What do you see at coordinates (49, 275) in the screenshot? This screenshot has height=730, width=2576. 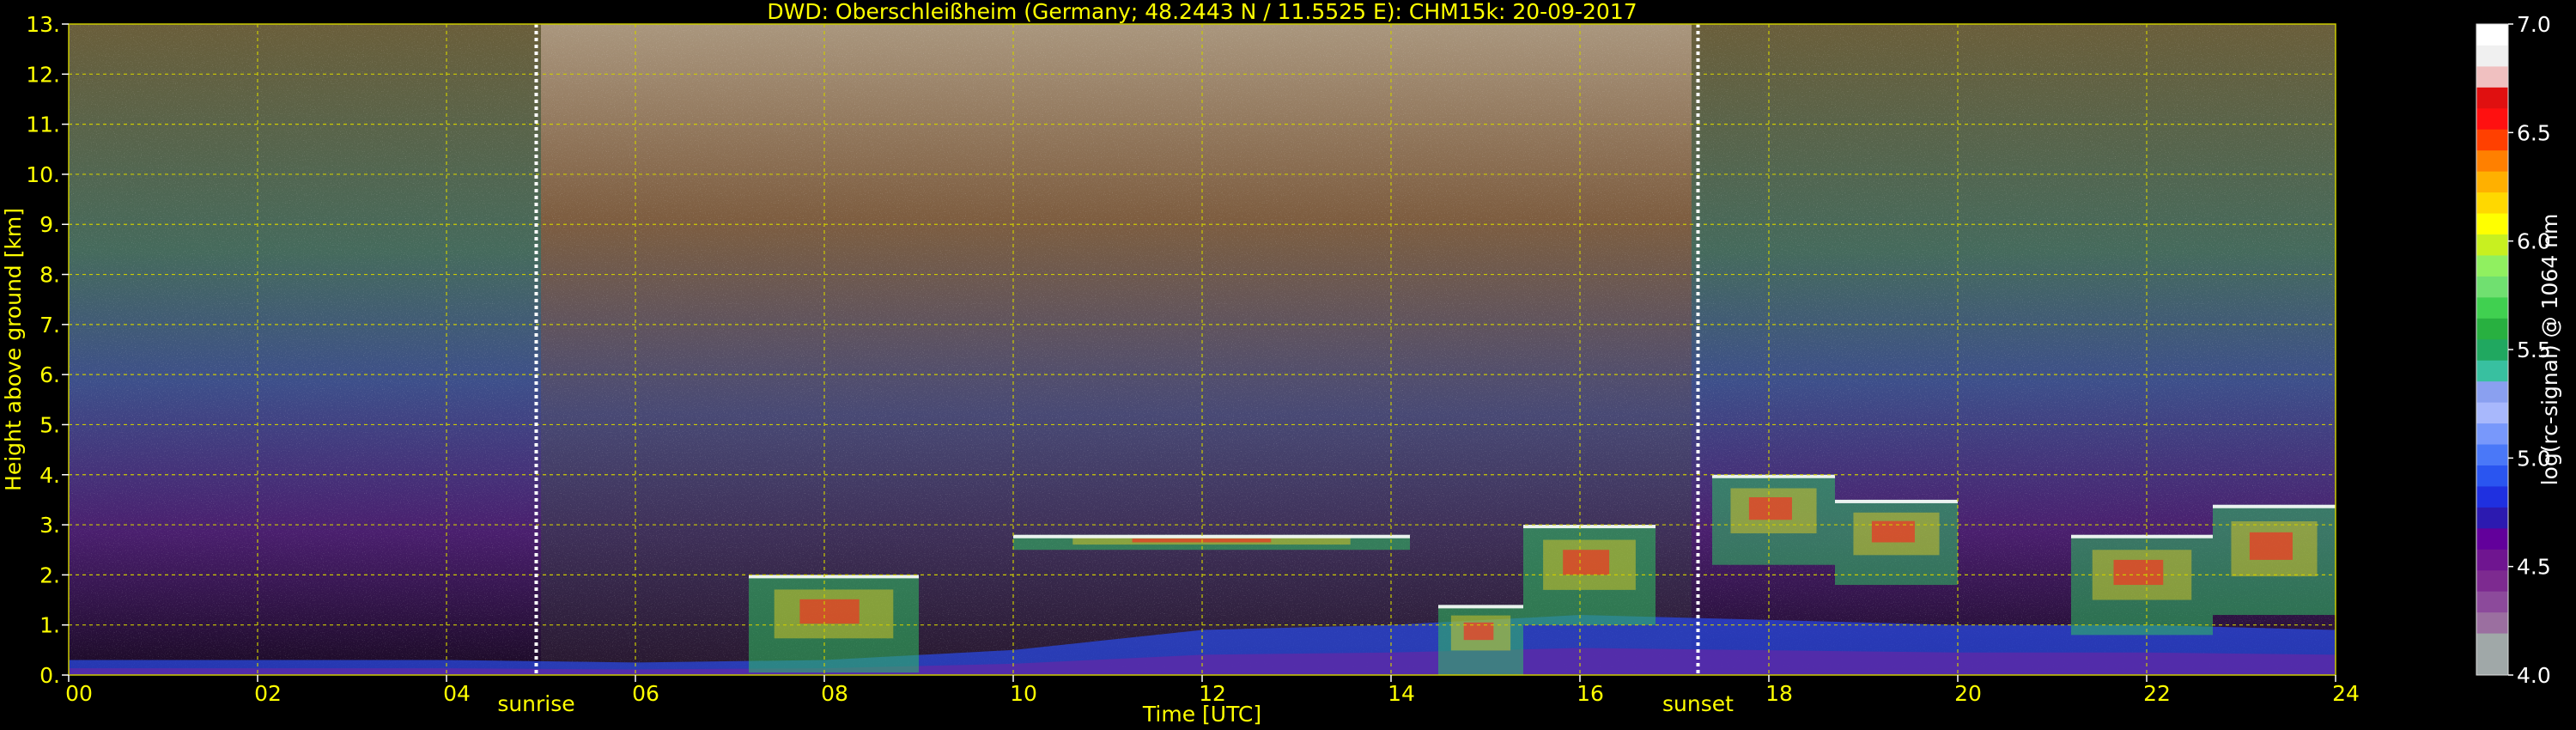 I see `y-tick-label: 8.` at bounding box center [49, 275].